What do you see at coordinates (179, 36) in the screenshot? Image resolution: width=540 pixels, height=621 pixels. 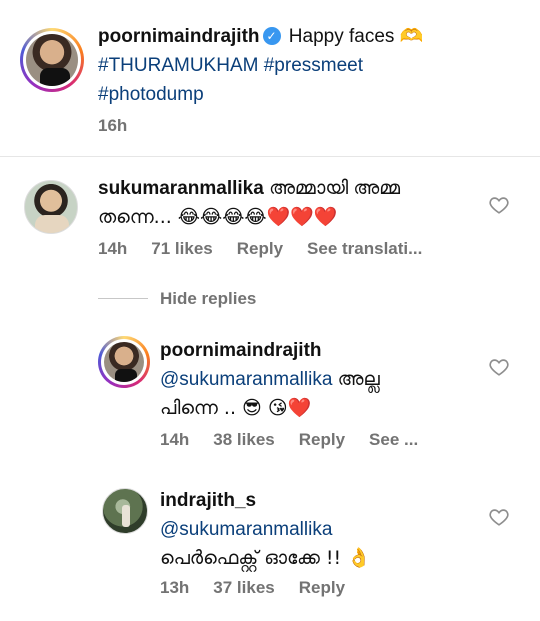 I see `caption-username: poornimaindrajith` at bounding box center [179, 36].